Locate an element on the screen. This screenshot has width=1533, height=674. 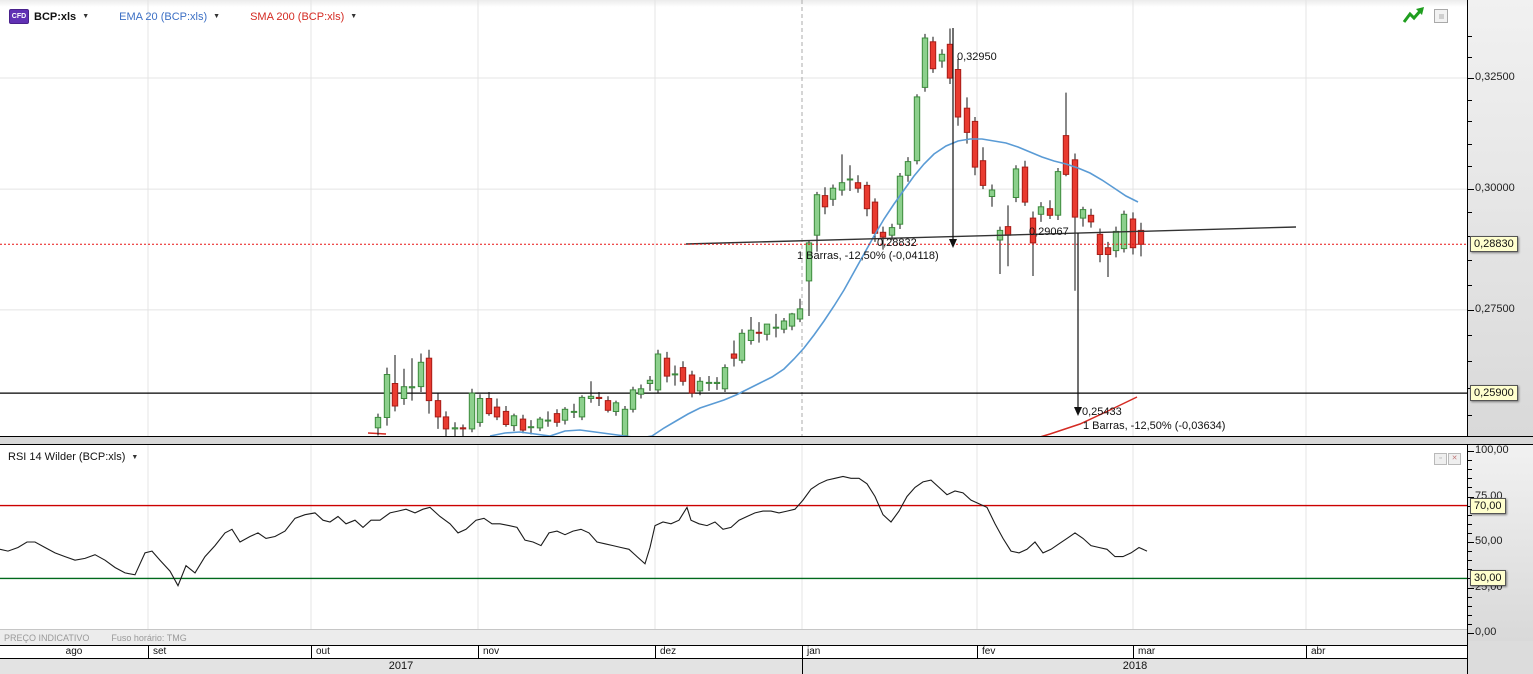
month-cell: nov is located at coordinates (566, 652).